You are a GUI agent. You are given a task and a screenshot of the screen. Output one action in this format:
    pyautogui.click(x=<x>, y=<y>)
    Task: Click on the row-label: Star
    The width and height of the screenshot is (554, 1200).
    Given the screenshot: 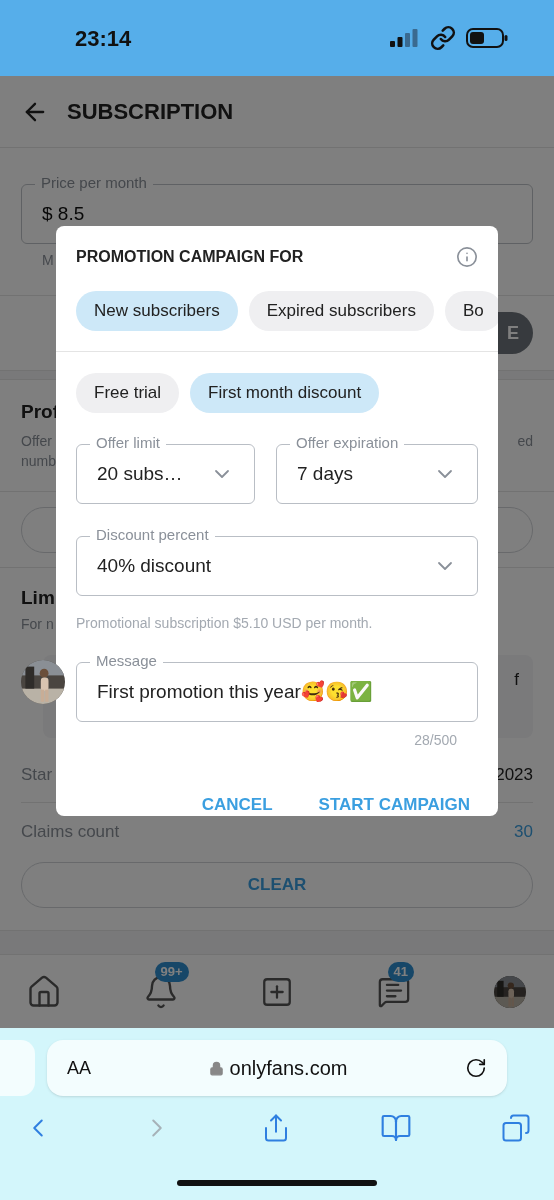 What is the action you would take?
    pyautogui.click(x=37, y=775)
    